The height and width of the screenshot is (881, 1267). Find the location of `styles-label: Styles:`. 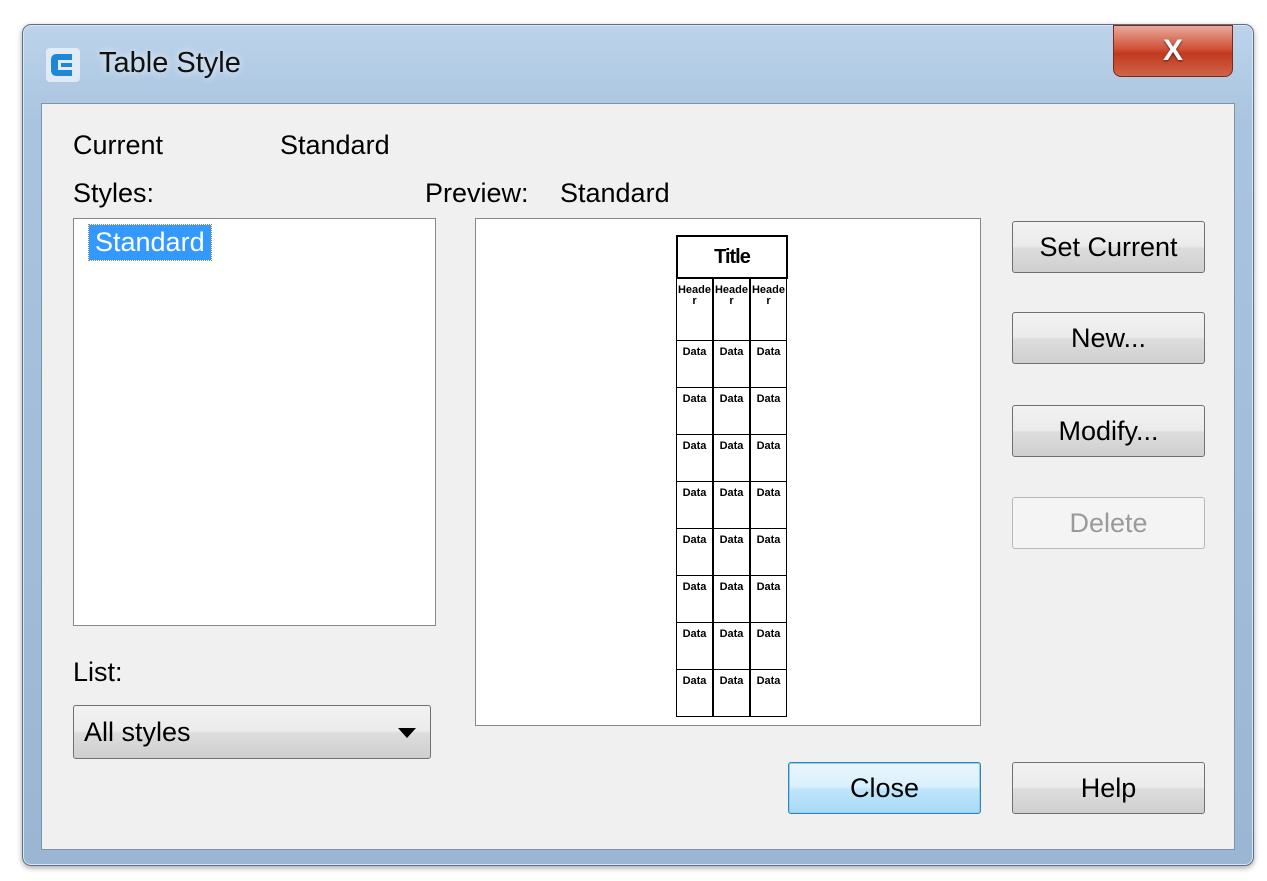

styles-label: Styles: is located at coordinates (114, 193).